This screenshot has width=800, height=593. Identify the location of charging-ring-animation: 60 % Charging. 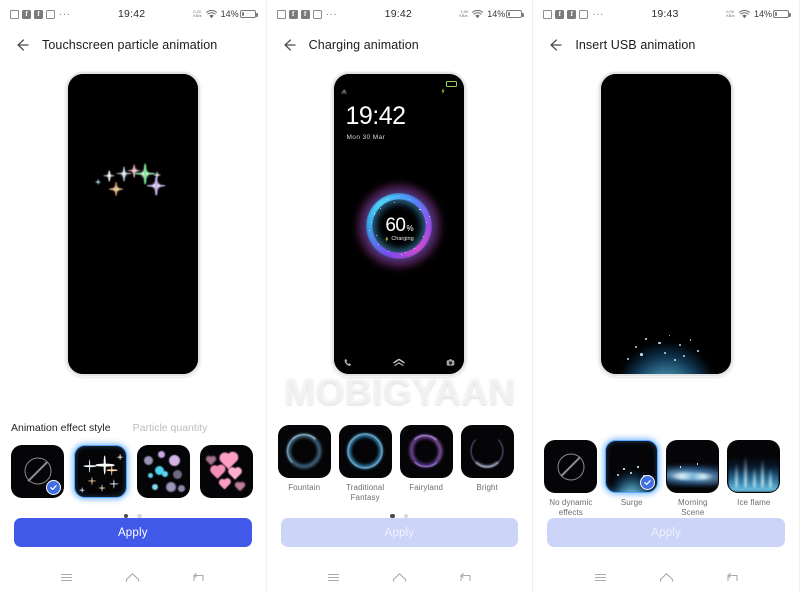
(399, 226).